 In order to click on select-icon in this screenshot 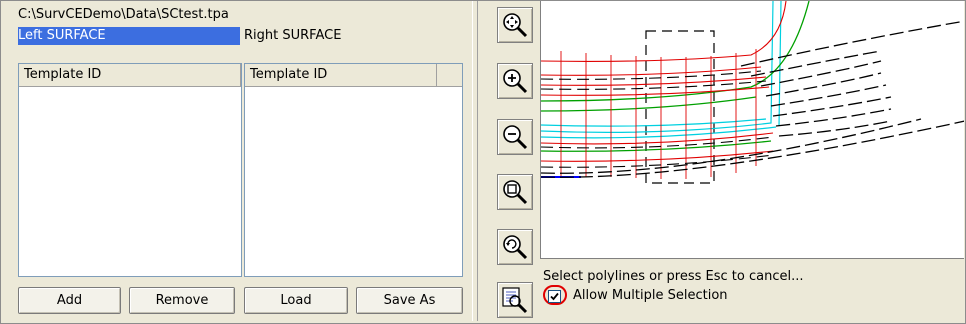, I will do `click(515, 300)`.